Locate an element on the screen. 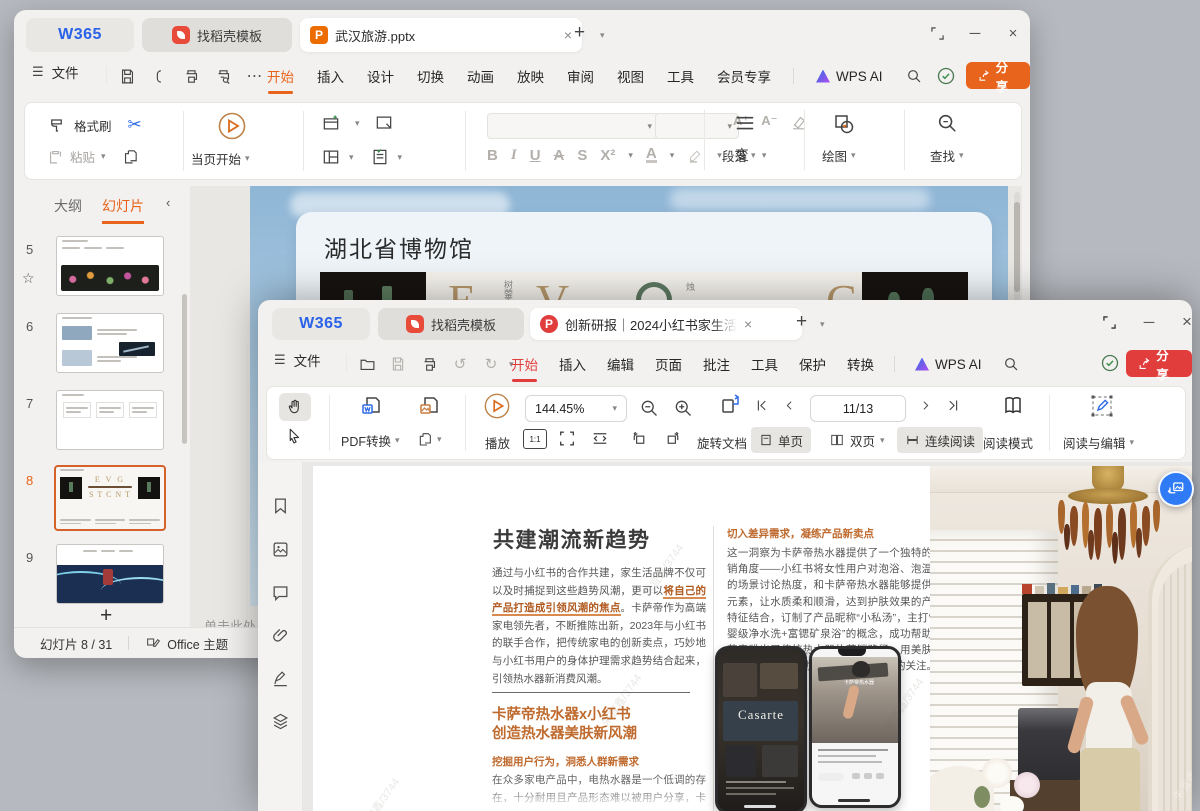  font-color-button: A is located at coordinates (651, 154).